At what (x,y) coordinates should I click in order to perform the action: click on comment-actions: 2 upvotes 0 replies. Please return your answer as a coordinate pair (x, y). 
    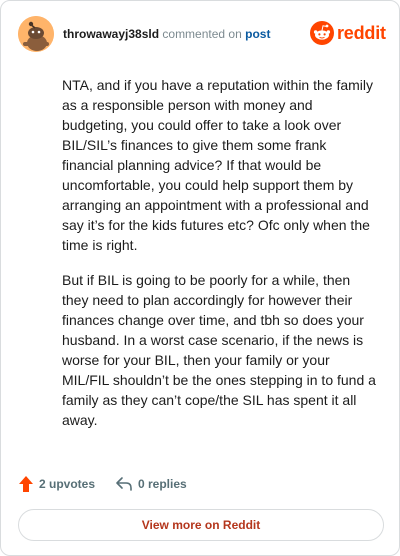
    Looking at the image, I should click on (201, 484).